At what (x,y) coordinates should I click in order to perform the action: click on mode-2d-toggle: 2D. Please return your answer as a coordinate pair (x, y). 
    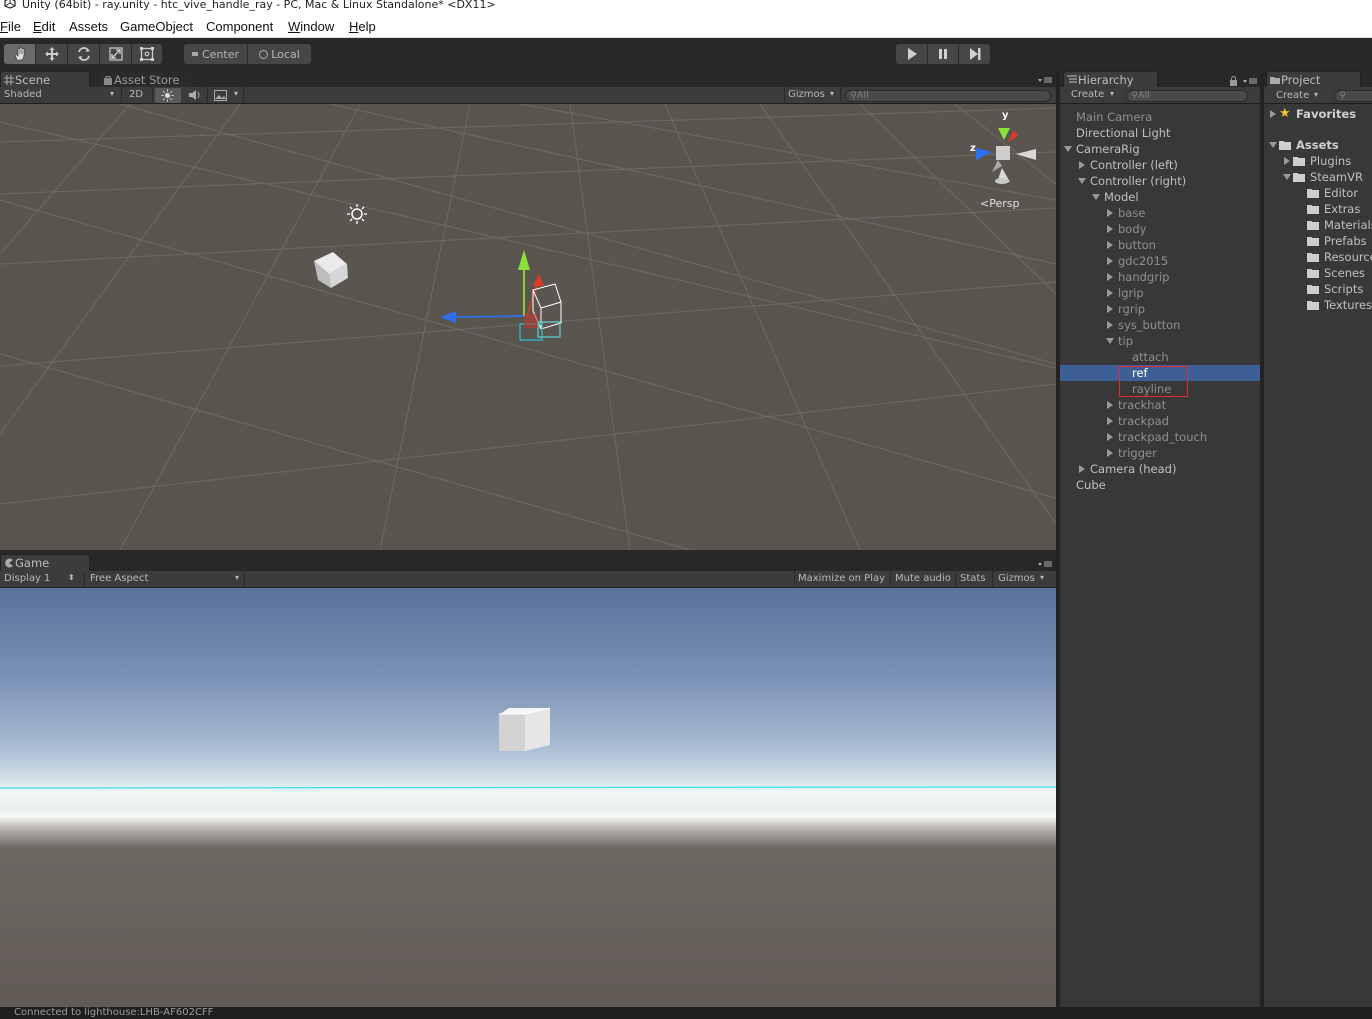
    Looking at the image, I should click on (136, 94).